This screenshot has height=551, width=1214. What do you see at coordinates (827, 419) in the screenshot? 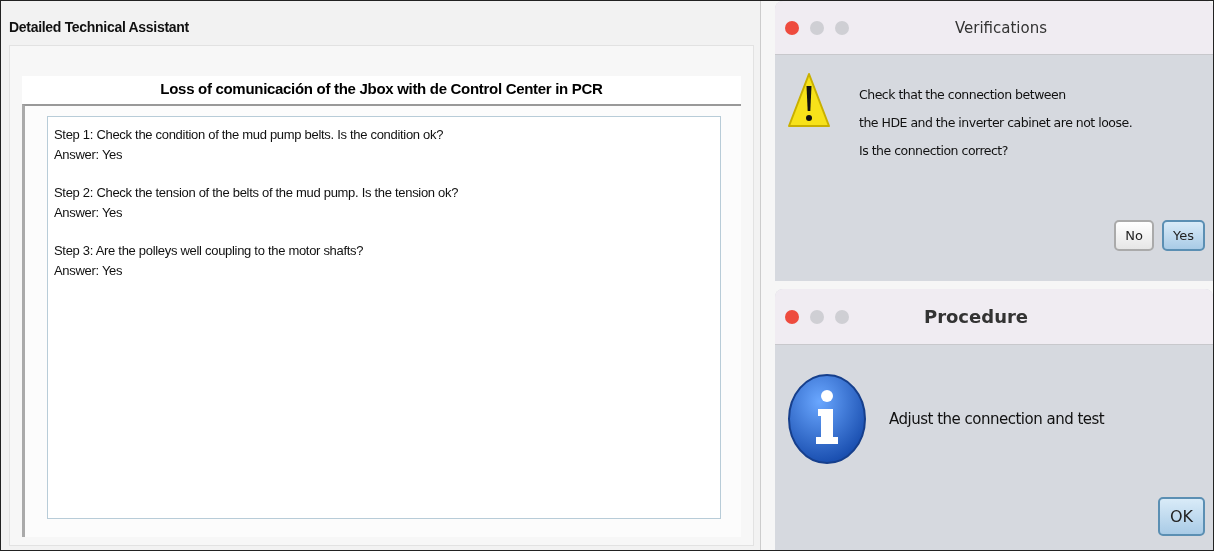
I see `info-icon` at bounding box center [827, 419].